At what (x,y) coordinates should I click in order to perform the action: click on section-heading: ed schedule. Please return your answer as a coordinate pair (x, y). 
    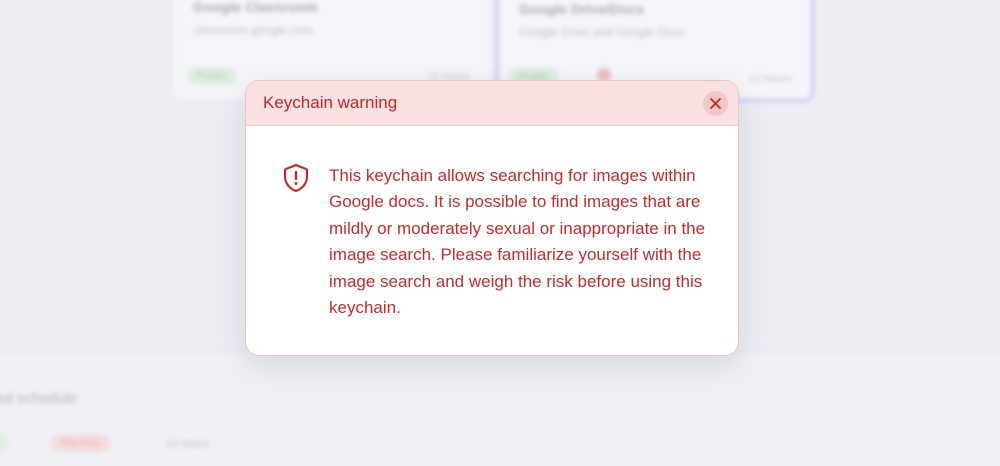
    Looking at the image, I should click on (38, 398).